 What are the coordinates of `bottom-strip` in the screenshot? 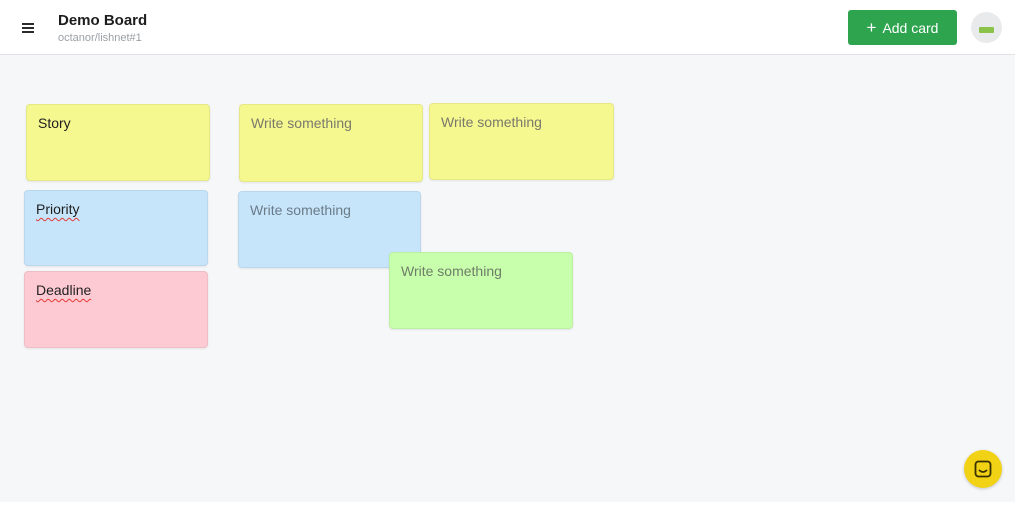 It's located at (507, 505).